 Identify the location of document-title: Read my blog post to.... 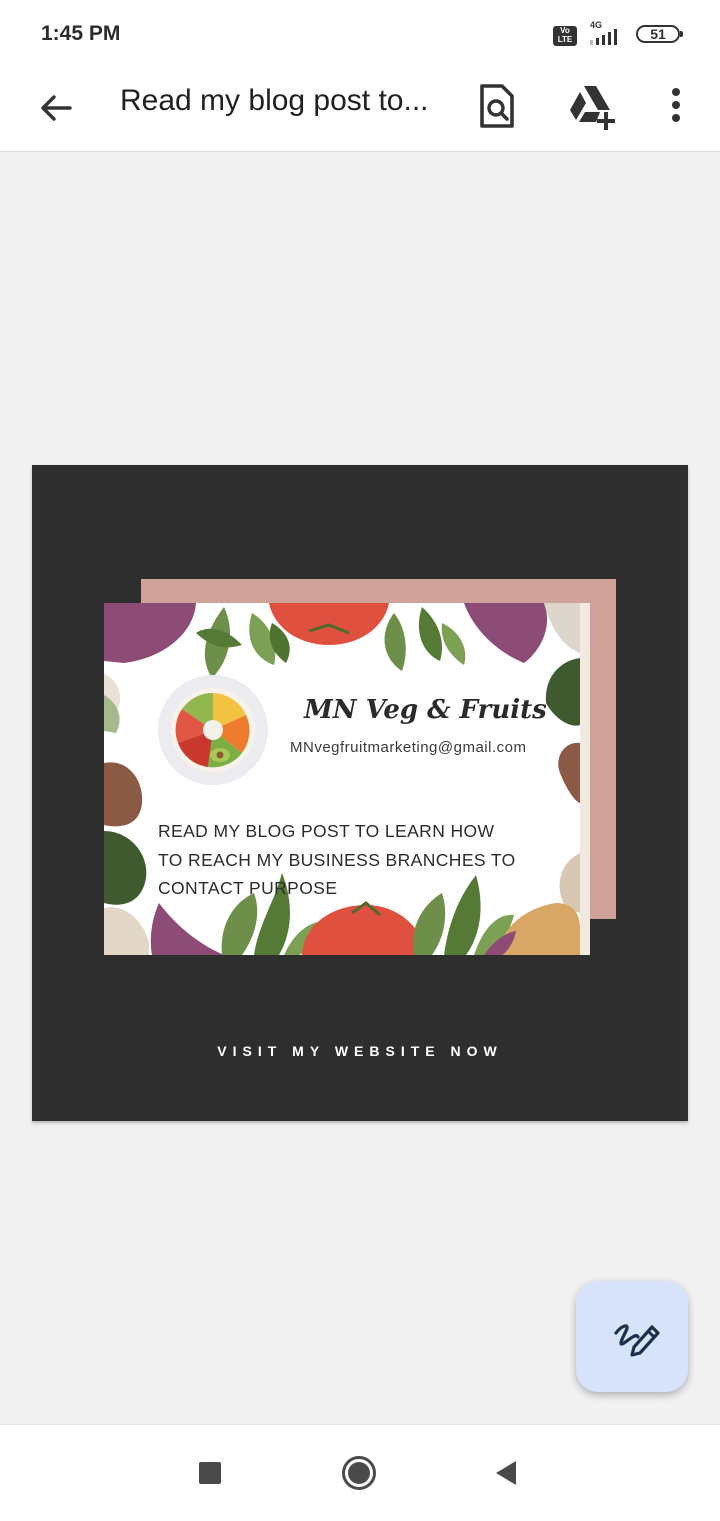
(274, 100).